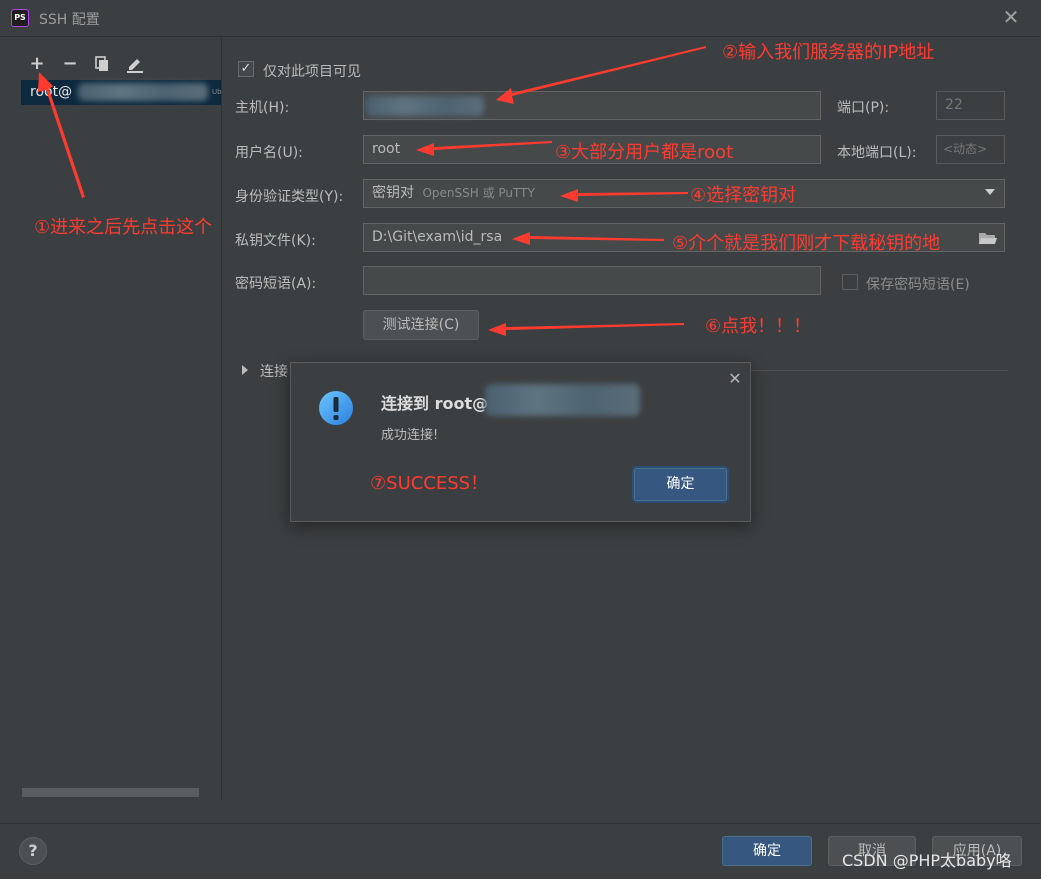 This screenshot has height=879, width=1041. What do you see at coordinates (429, 483) in the screenshot?
I see `annotation-step-7: ⑦SUCCESS！` at bounding box center [429, 483].